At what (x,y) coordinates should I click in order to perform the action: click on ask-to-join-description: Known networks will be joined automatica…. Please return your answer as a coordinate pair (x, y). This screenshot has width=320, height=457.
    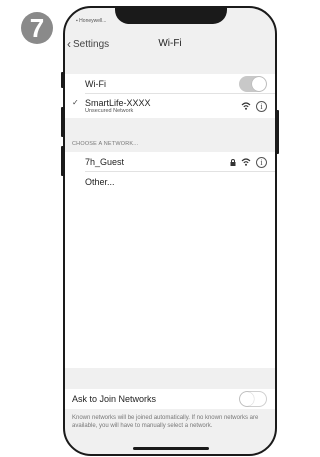
    Looking at the image, I should click on (165, 422).